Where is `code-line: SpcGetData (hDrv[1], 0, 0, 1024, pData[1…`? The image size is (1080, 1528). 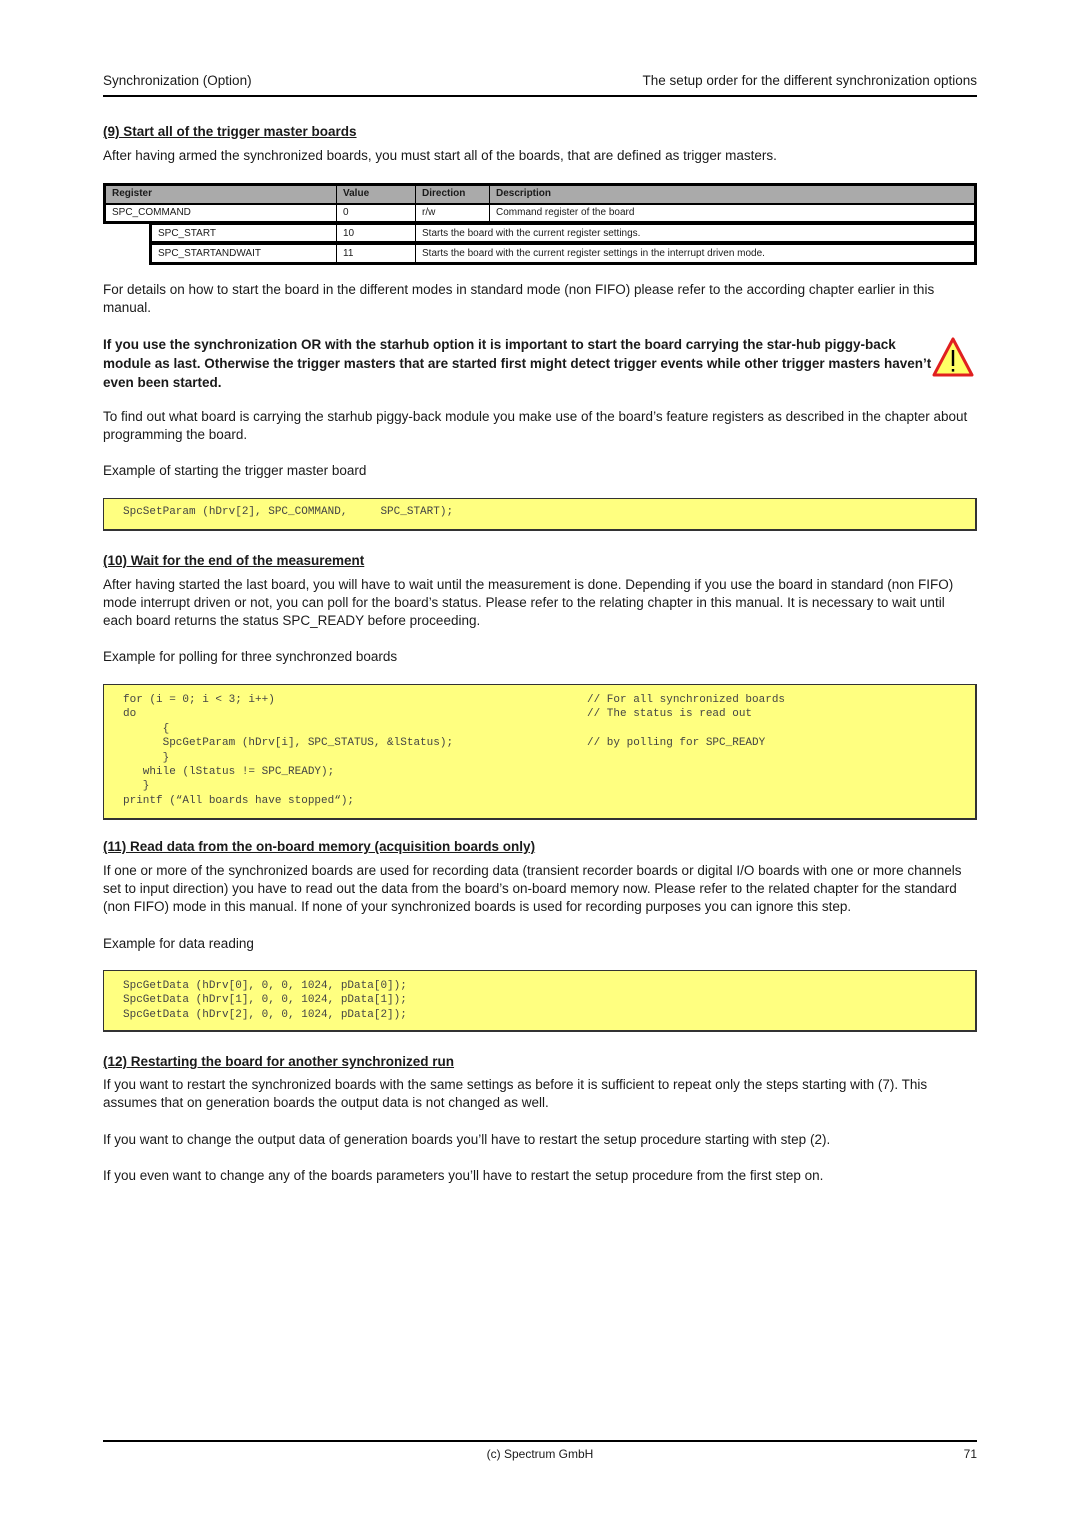
code-line: SpcGetData (hDrv[1], 0, 0, 1024, pData[1… is located at coordinates (549, 1000).